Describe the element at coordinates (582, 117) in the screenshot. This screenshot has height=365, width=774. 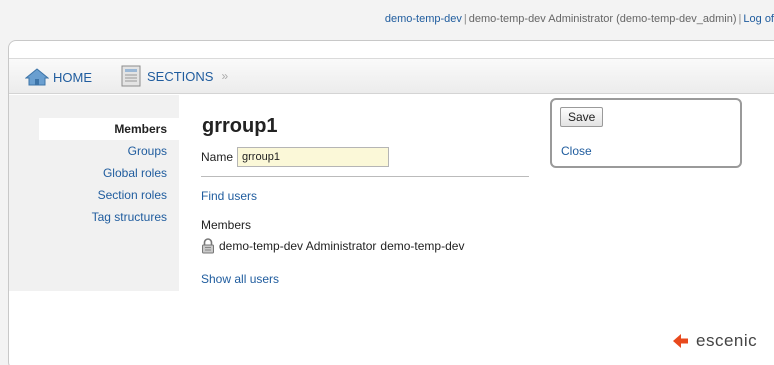
I see `save-button: Save` at that location.